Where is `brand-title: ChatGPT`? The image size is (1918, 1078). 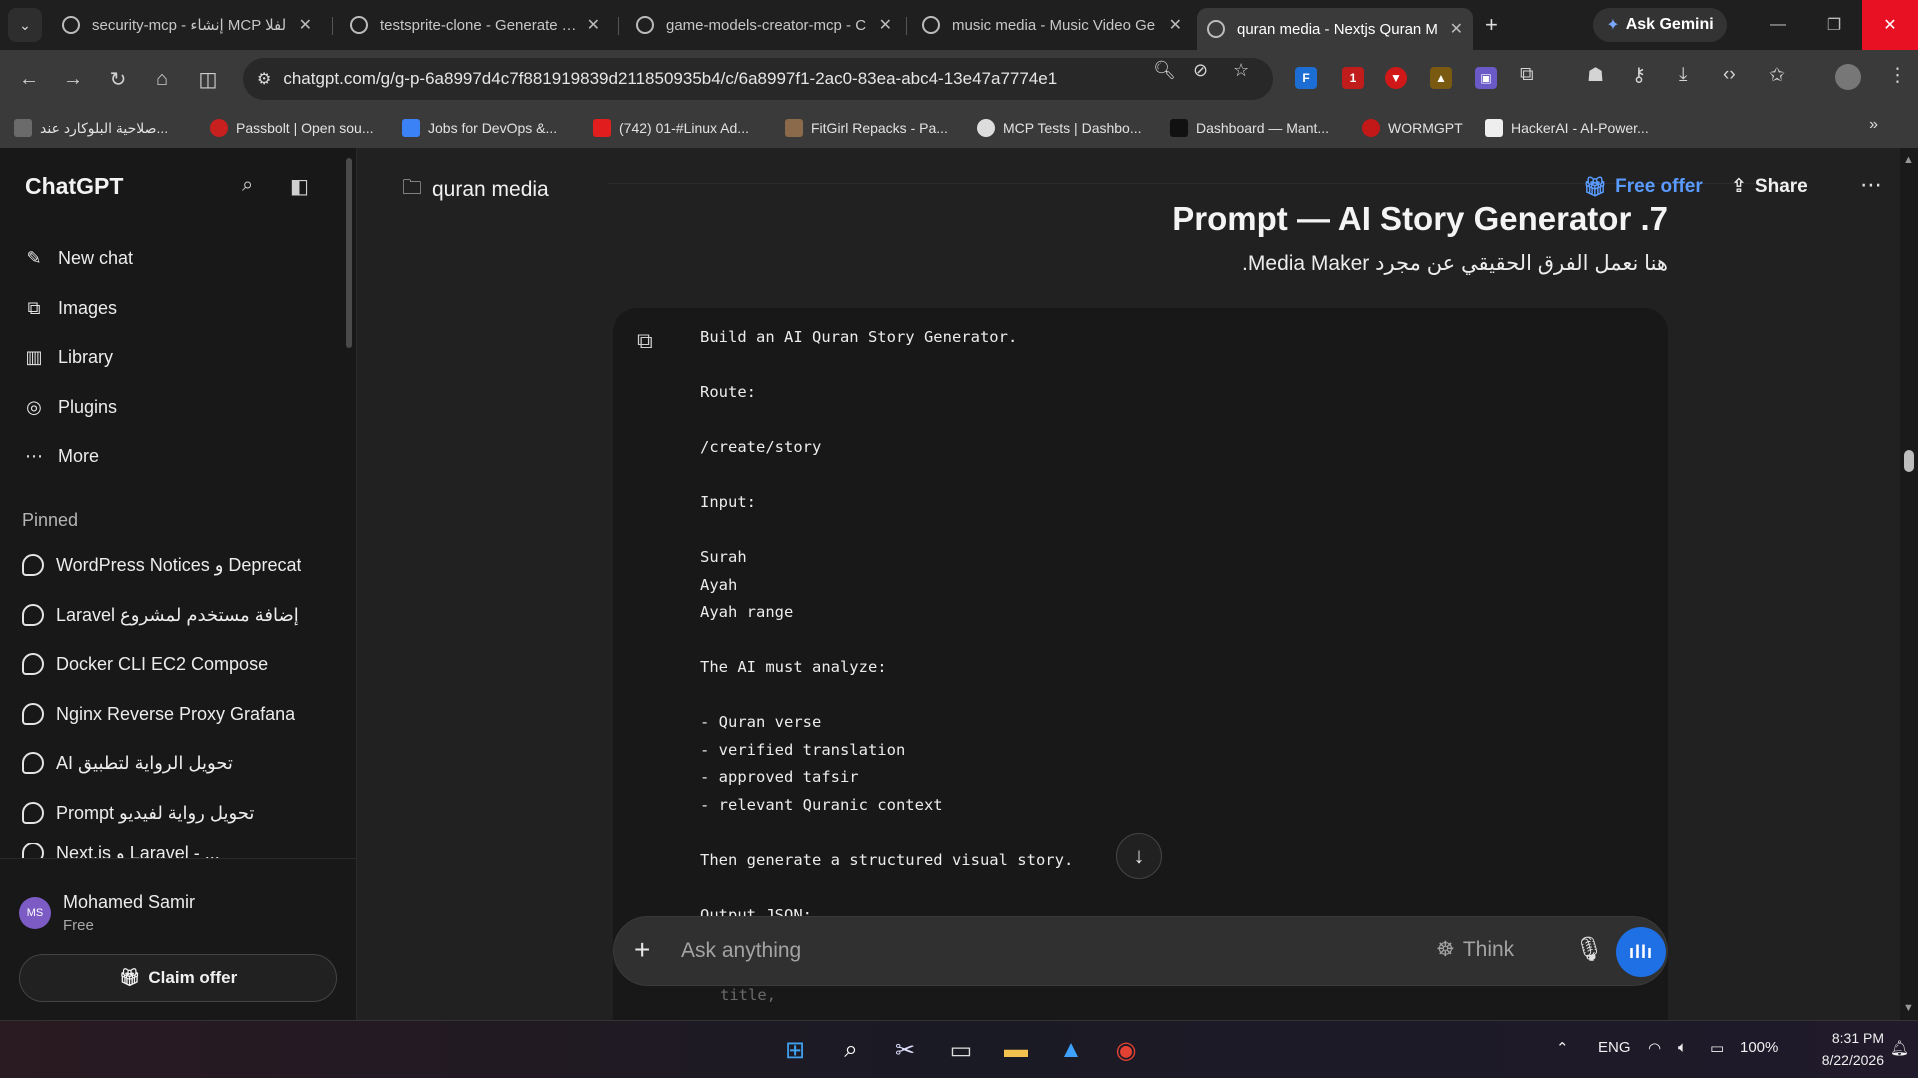
brand-title: ChatGPT is located at coordinates (74, 186).